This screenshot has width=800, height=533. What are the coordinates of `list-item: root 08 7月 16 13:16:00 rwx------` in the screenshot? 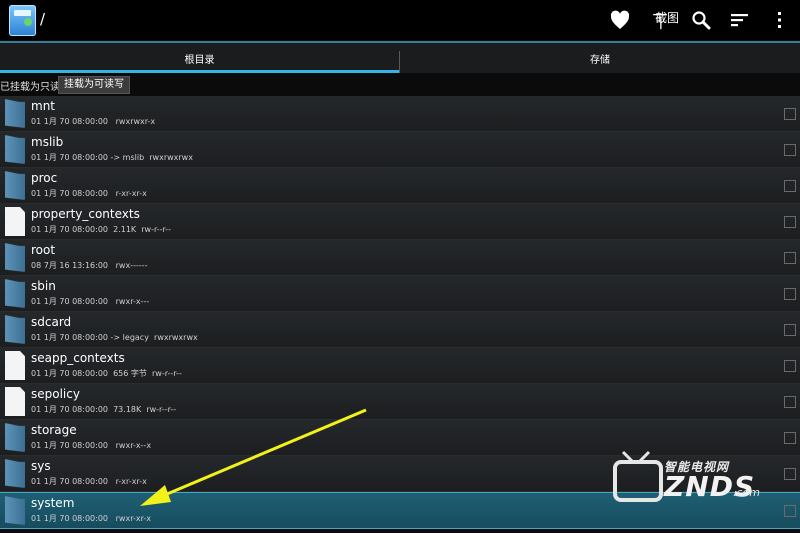 It's located at (400, 258).